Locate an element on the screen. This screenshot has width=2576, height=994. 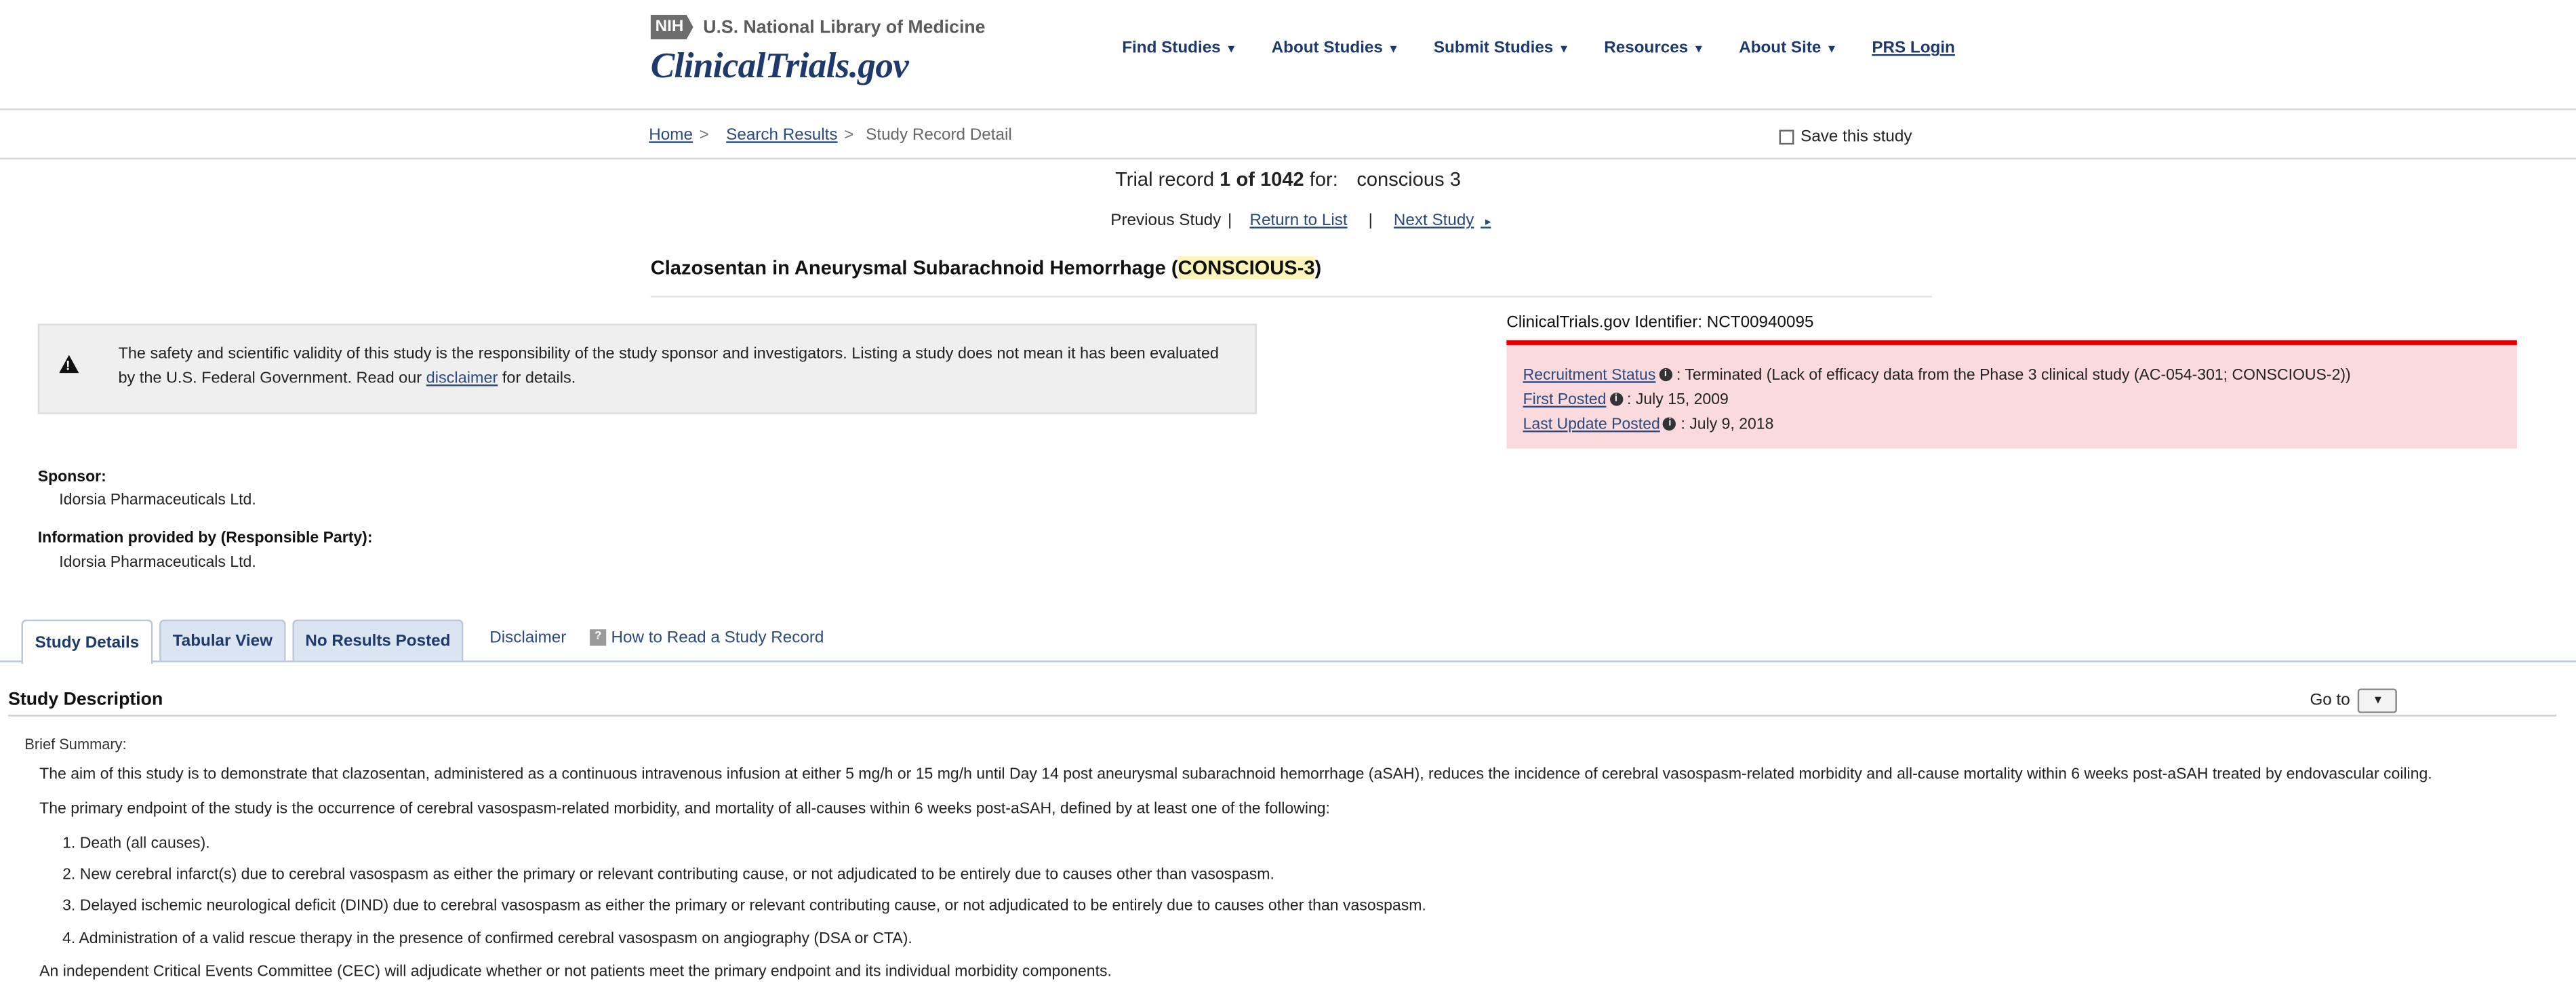
nih-branding: NIH U.S. National Library of Medicine is located at coordinates (818, 27).